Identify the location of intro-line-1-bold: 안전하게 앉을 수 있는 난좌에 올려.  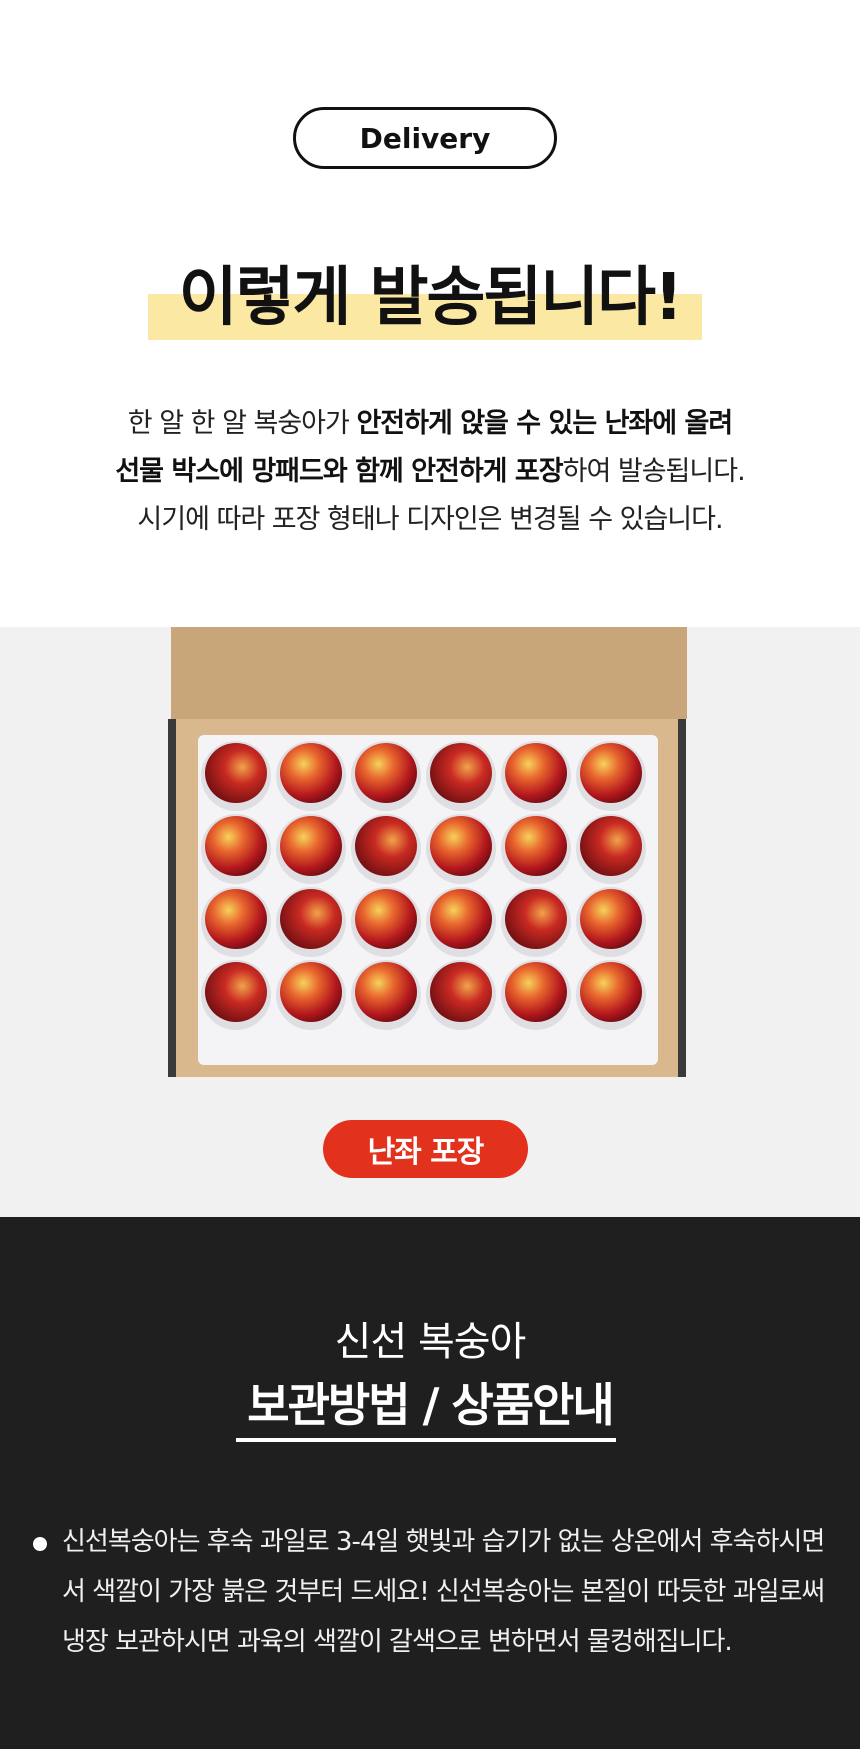
(544, 423).